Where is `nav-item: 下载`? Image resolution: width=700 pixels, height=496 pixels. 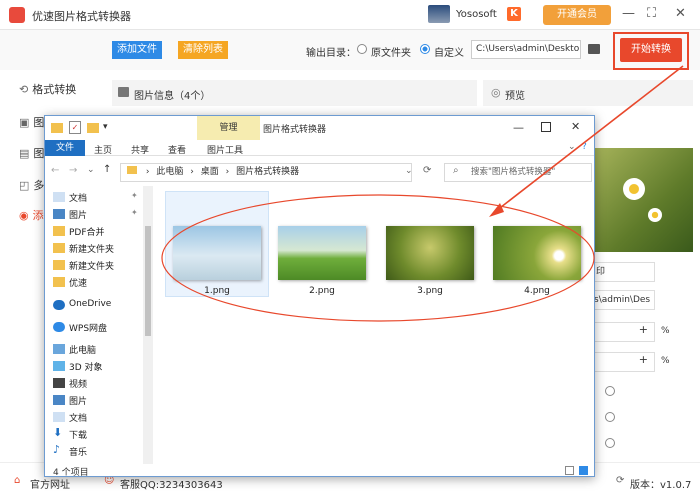
nav-item: 下载 is located at coordinates (78, 434).